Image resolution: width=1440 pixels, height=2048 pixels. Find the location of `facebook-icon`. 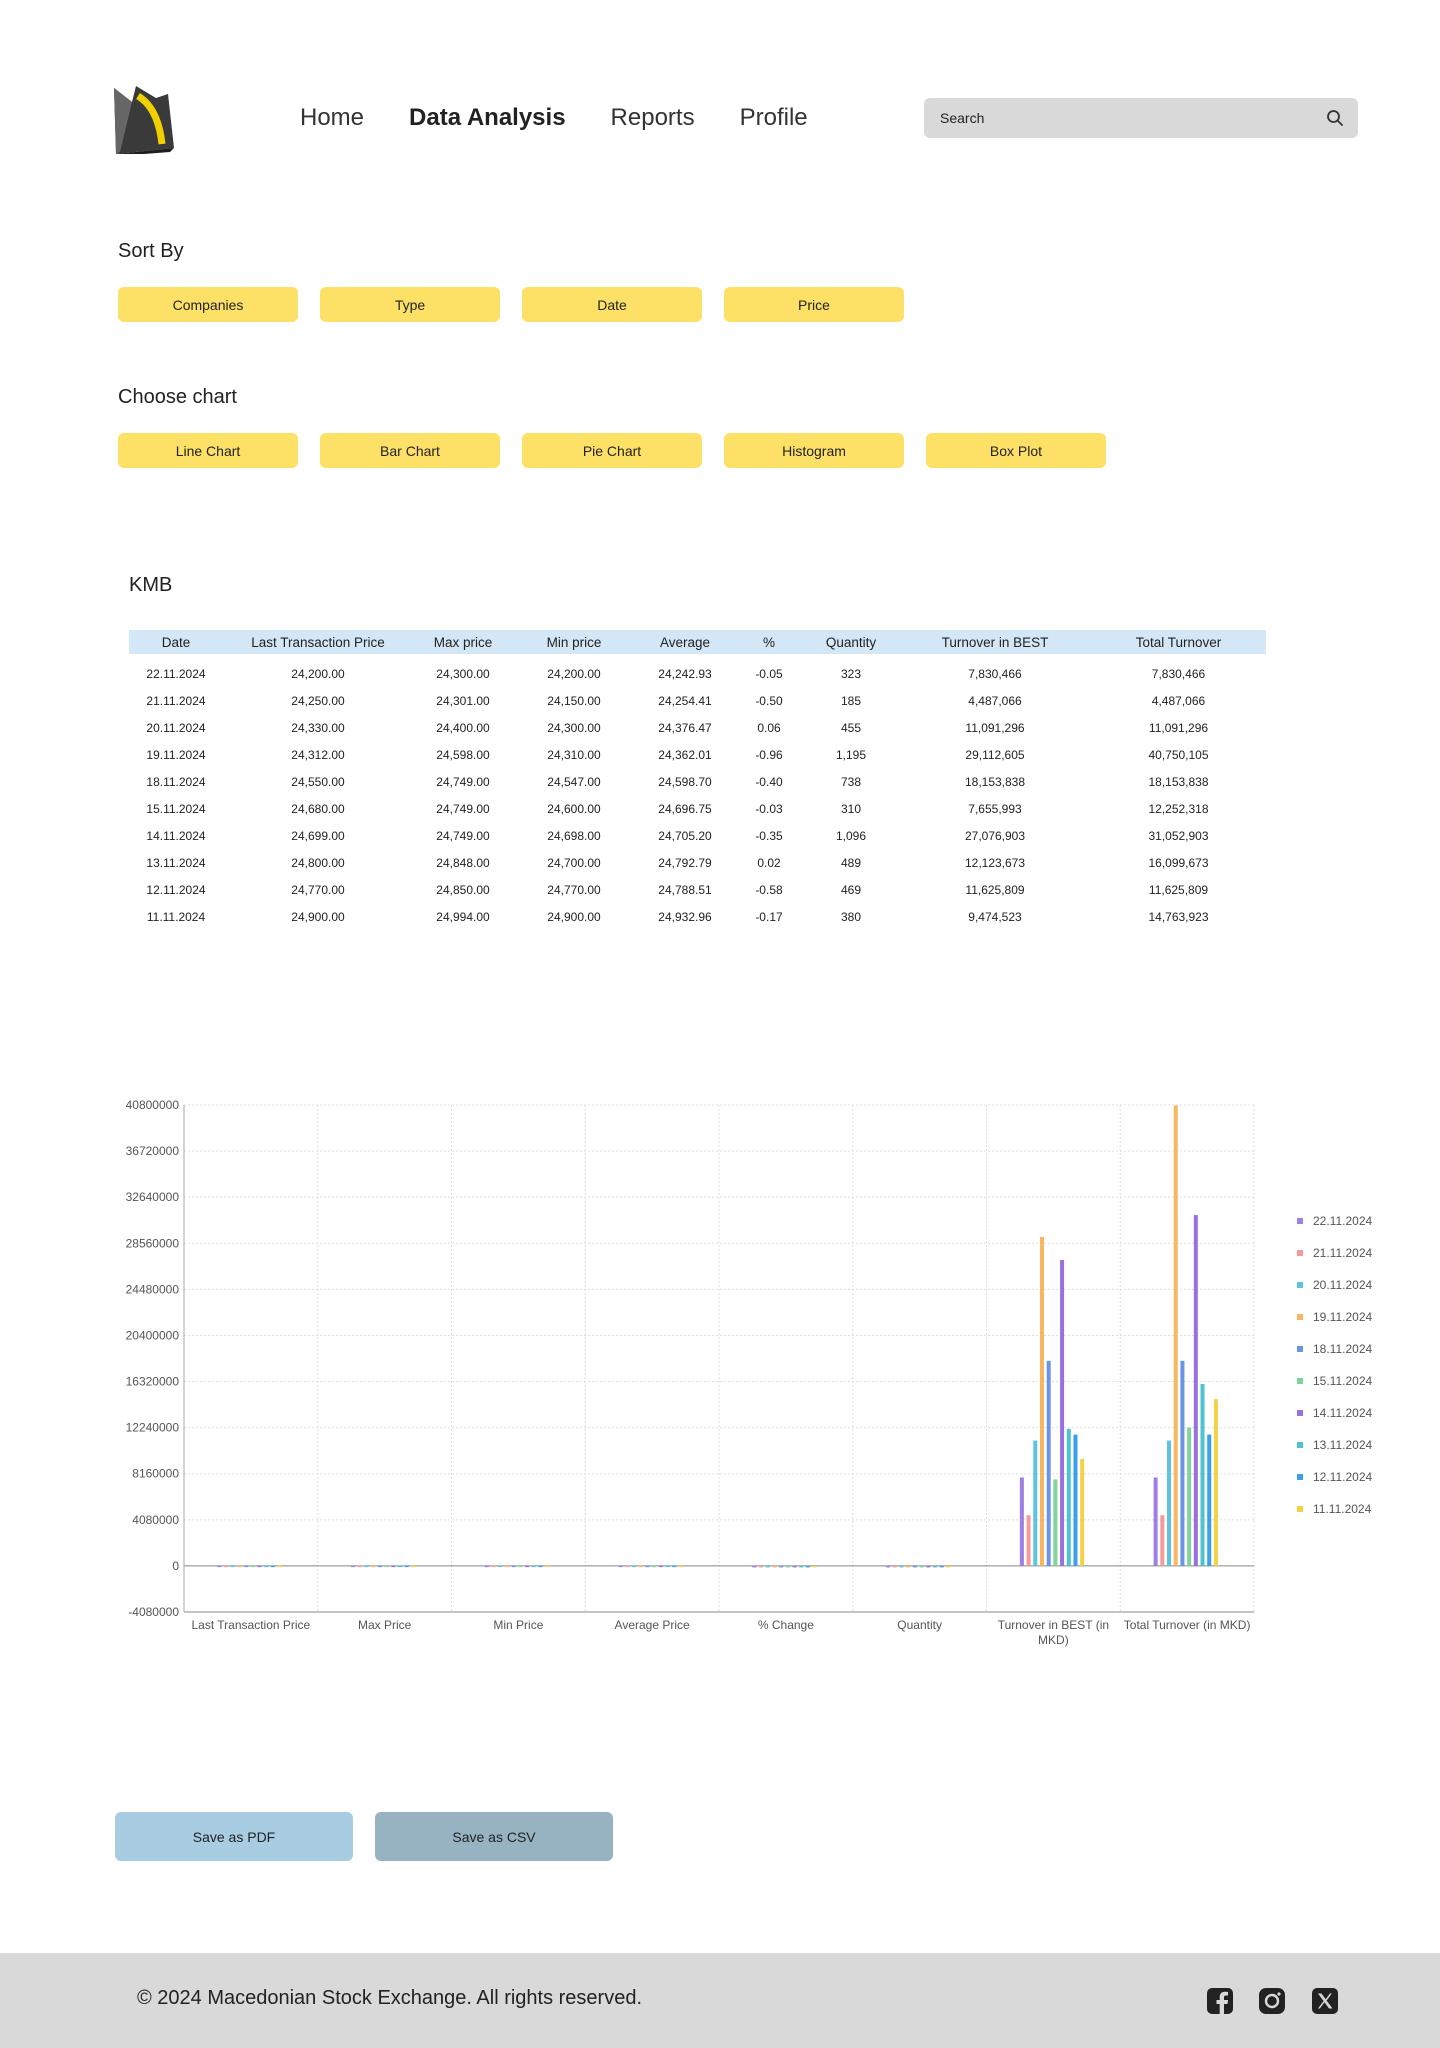

facebook-icon is located at coordinates (1220, 2001).